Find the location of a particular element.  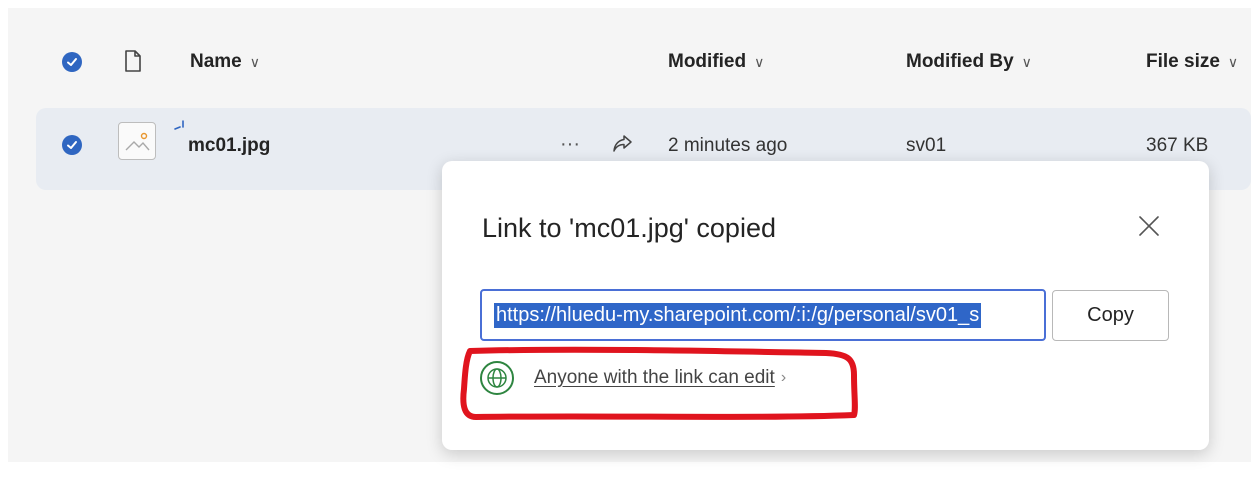

image-file-icon is located at coordinates (137, 141).